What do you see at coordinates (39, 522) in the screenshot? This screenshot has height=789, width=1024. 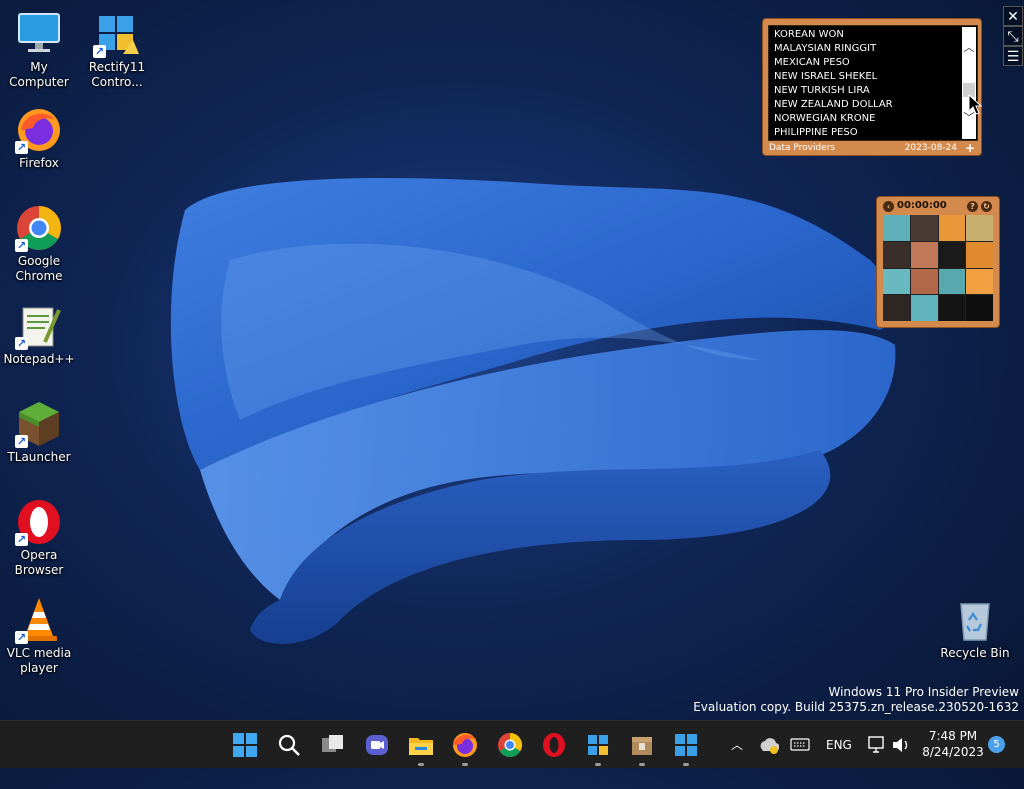 I see `opera-icon: ↗` at bounding box center [39, 522].